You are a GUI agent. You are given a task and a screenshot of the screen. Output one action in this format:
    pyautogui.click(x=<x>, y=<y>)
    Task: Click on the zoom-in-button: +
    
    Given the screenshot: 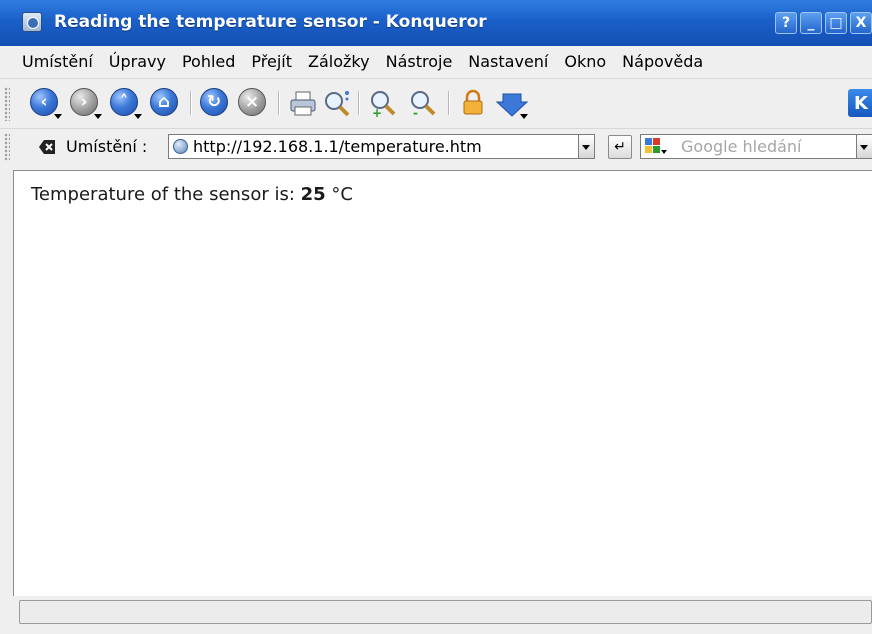 What is the action you would take?
    pyautogui.click(x=383, y=104)
    